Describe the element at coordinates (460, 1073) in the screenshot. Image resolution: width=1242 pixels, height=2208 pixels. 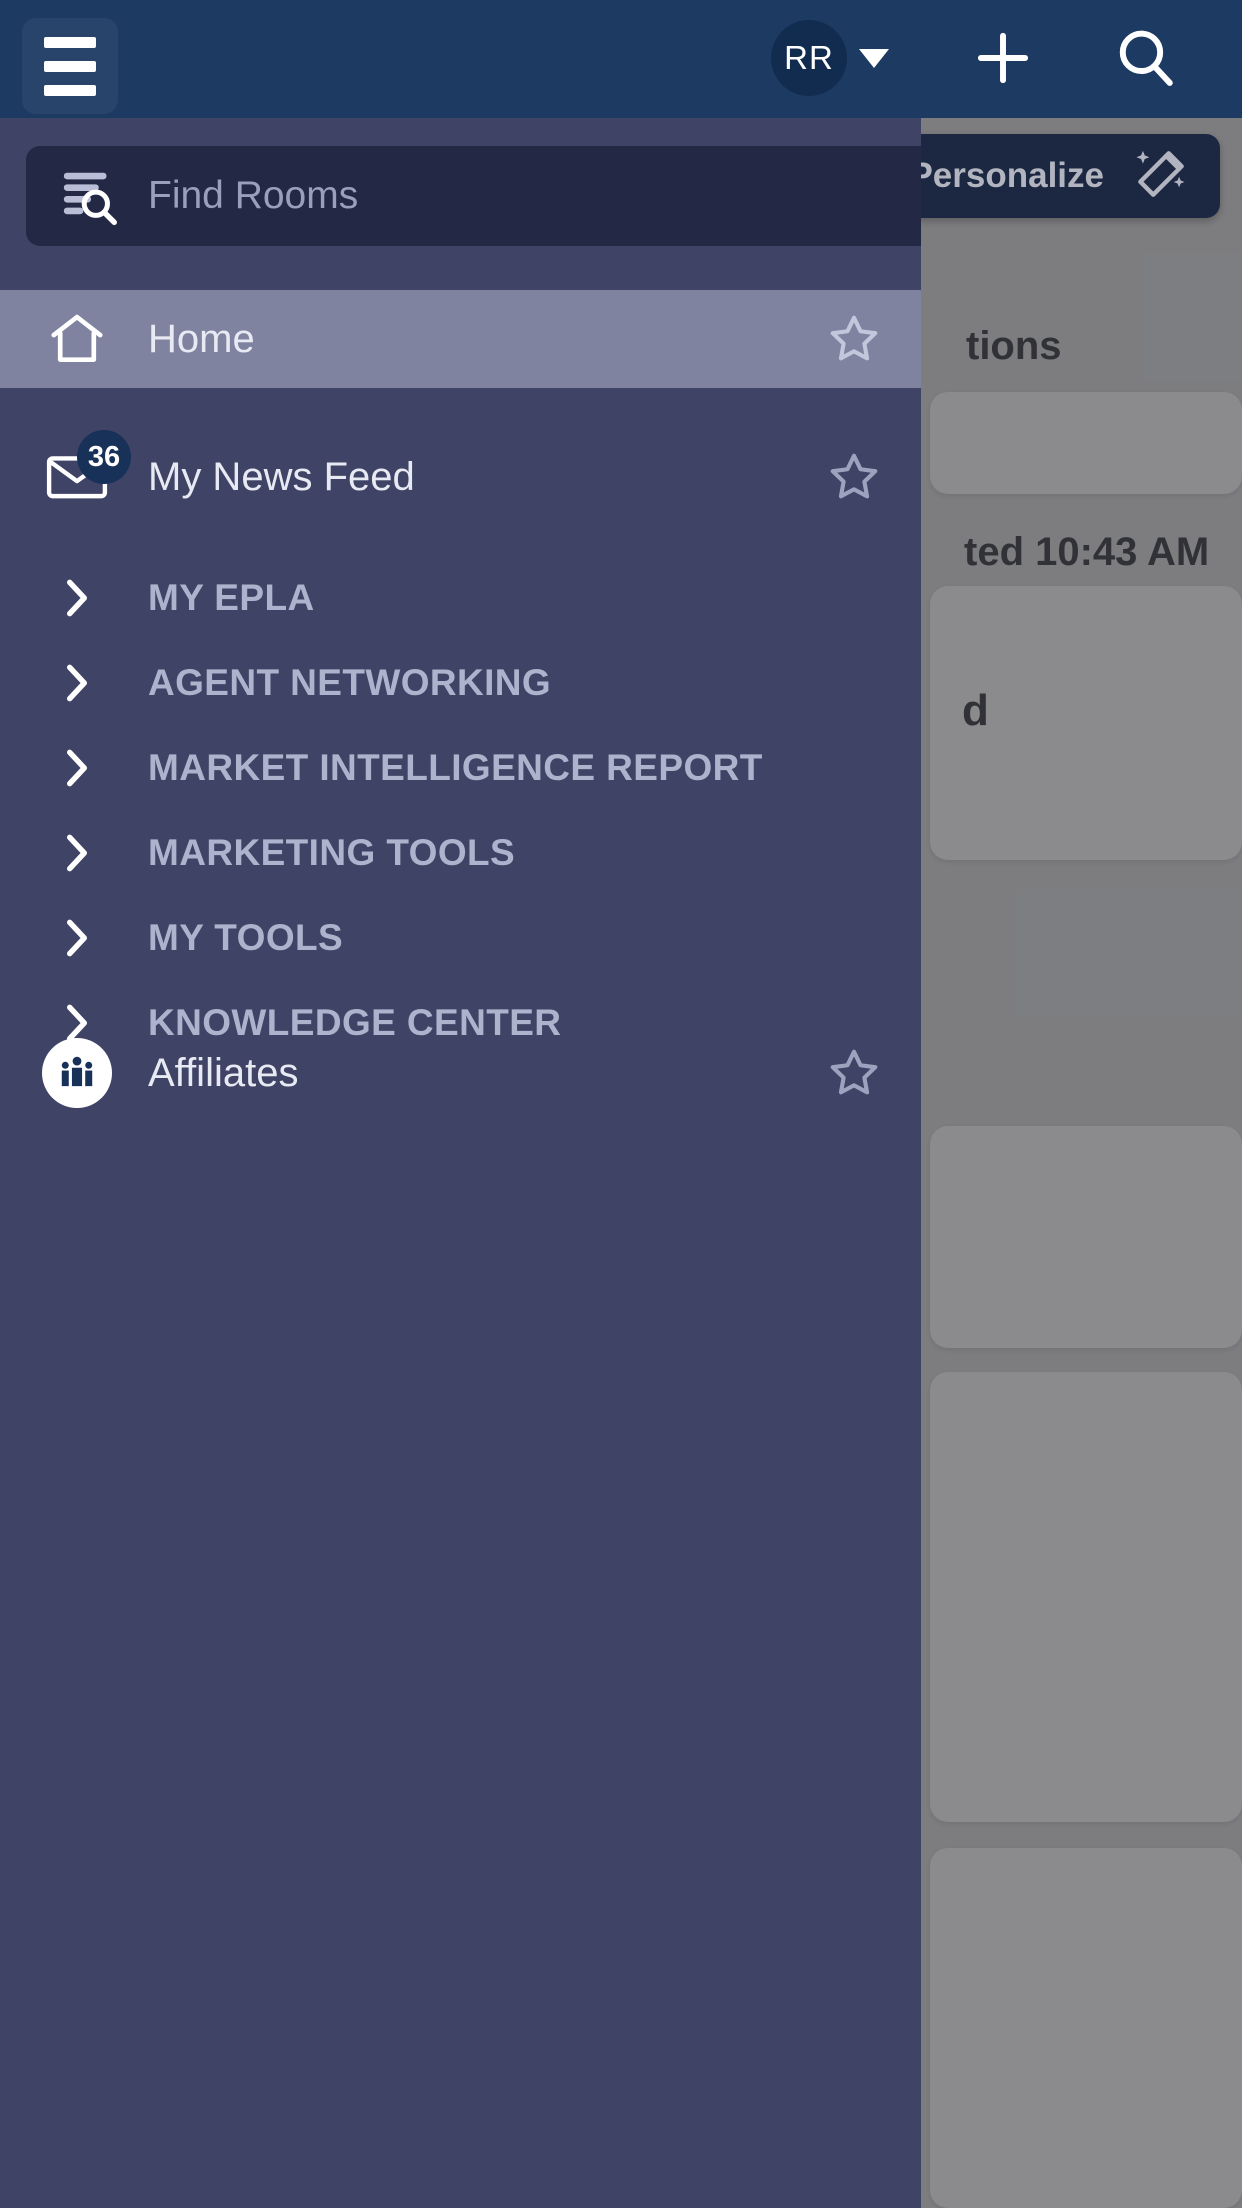
I see `sidebar-item-affiliates: Affiliates` at that location.